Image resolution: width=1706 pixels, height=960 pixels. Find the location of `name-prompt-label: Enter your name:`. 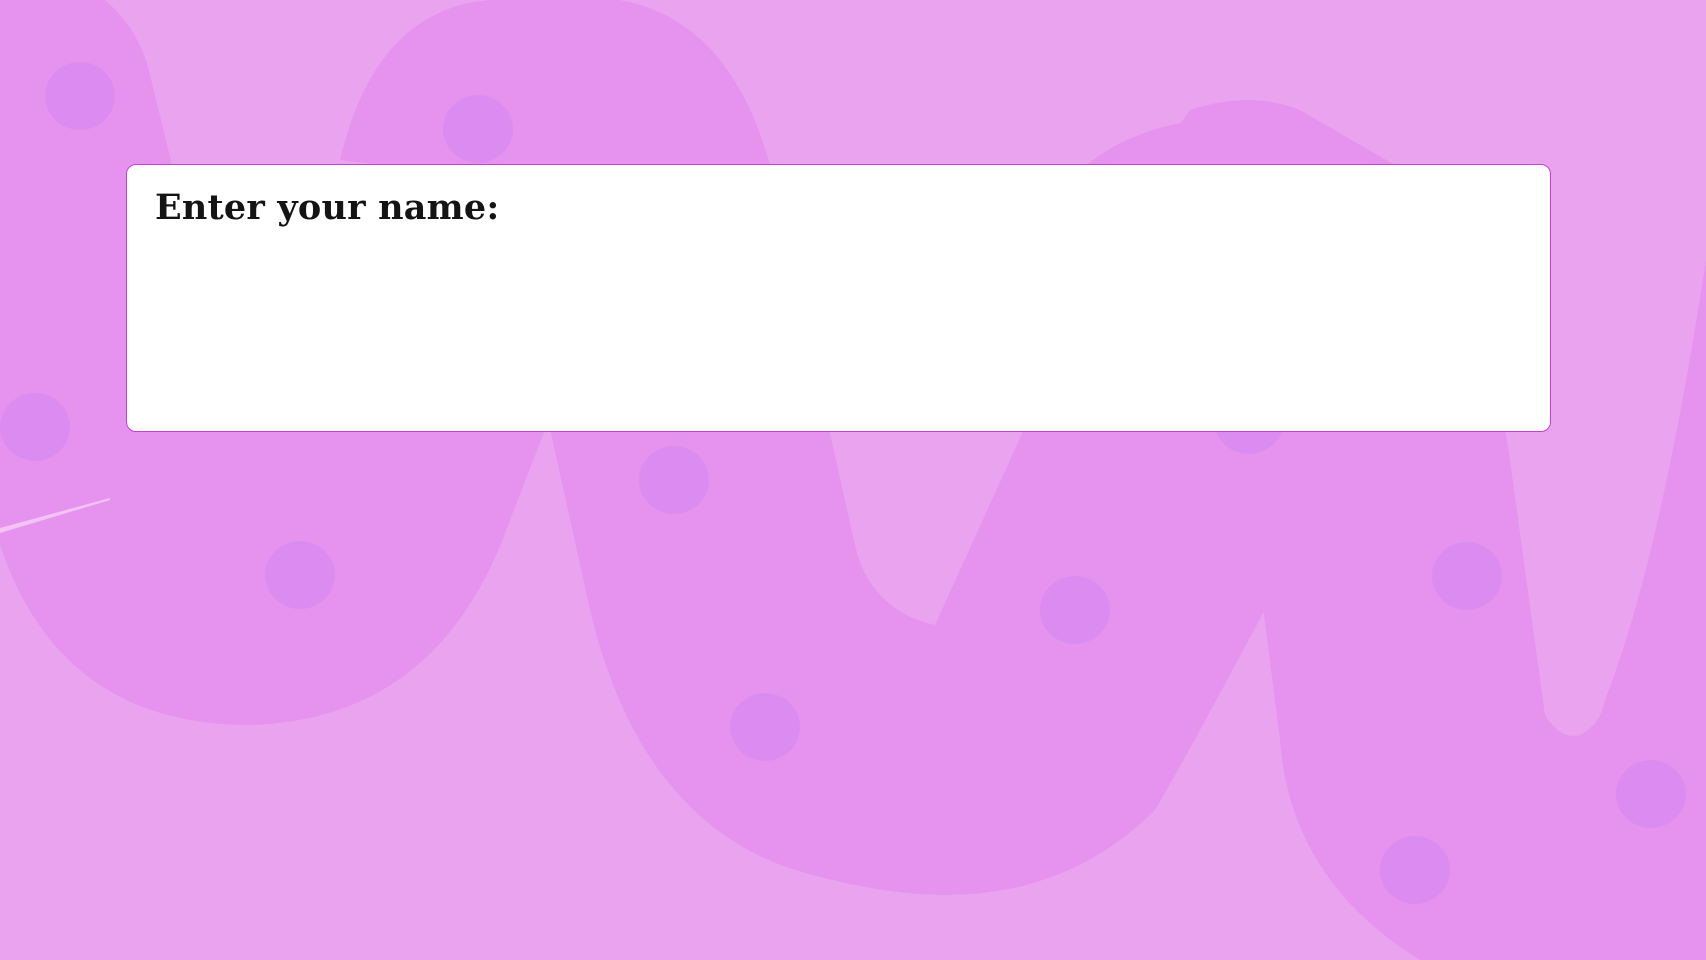

name-prompt-label: Enter your name: is located at coordinates (327, 207).